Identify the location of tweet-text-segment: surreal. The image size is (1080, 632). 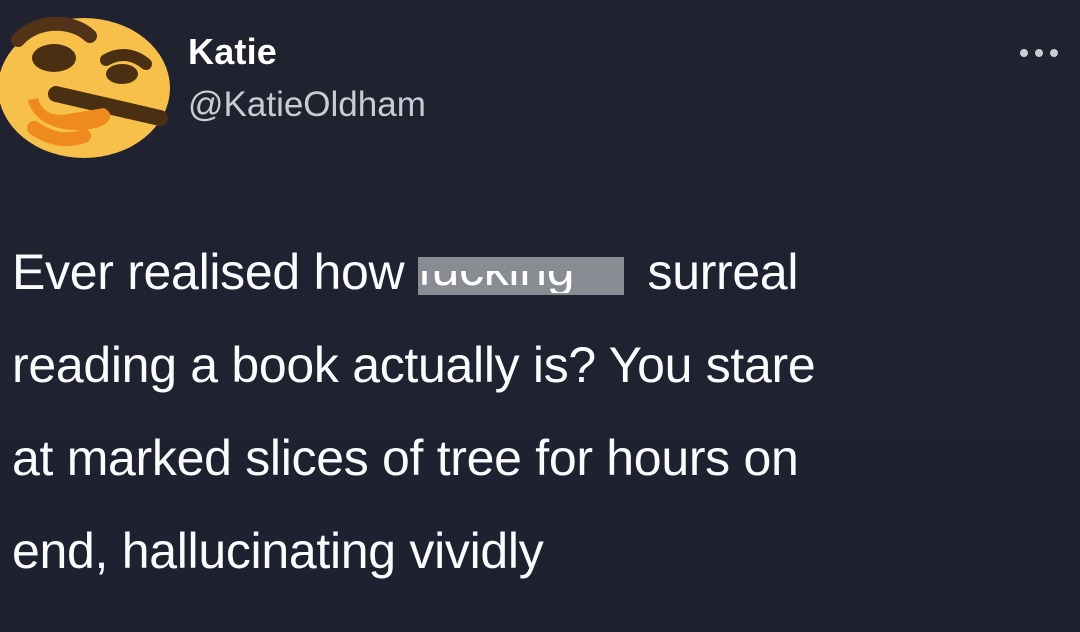
(716, 272).